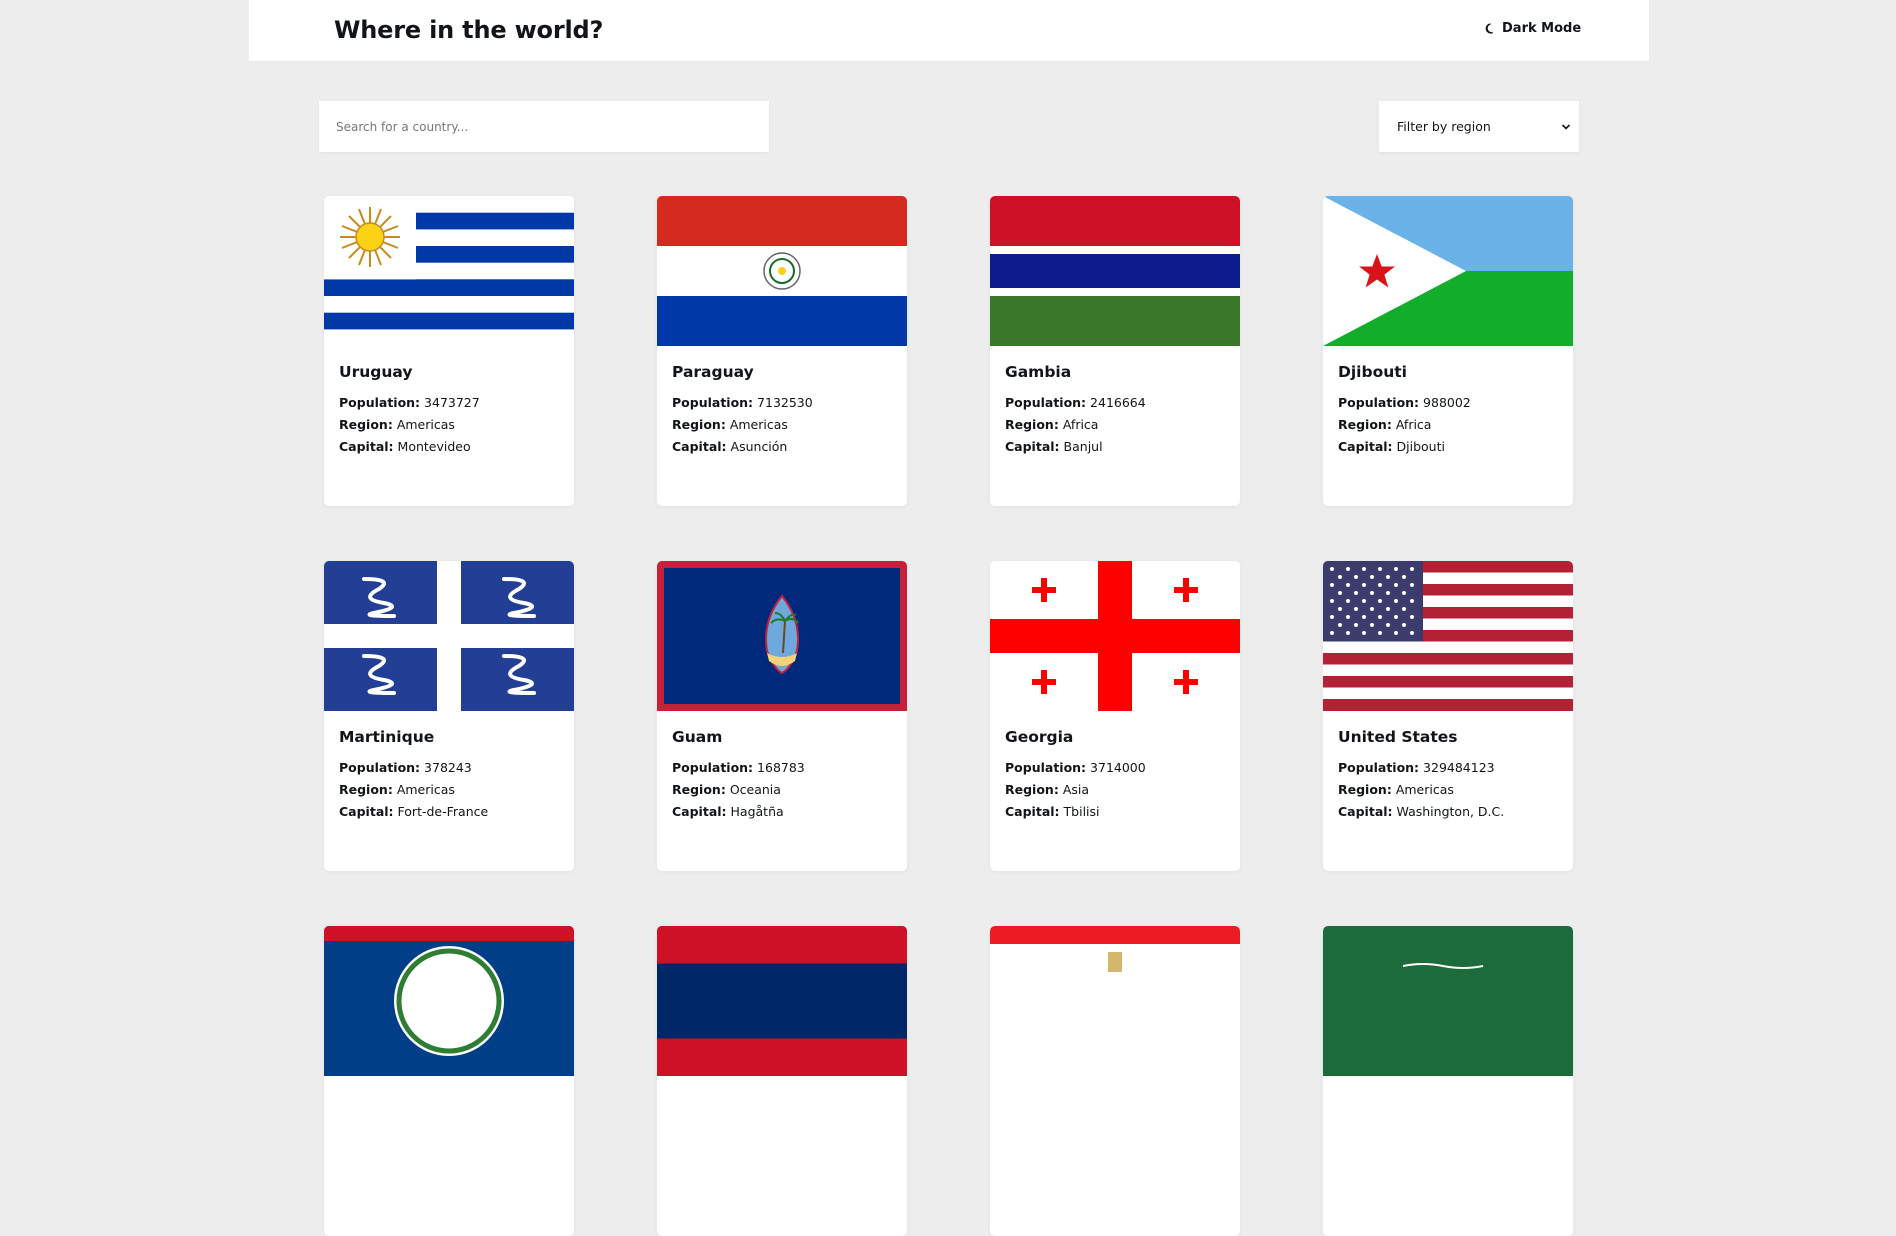  Describe the element at coordinates (782, 1001) in the screenshot. I see `laos-flag-icon` at that location.